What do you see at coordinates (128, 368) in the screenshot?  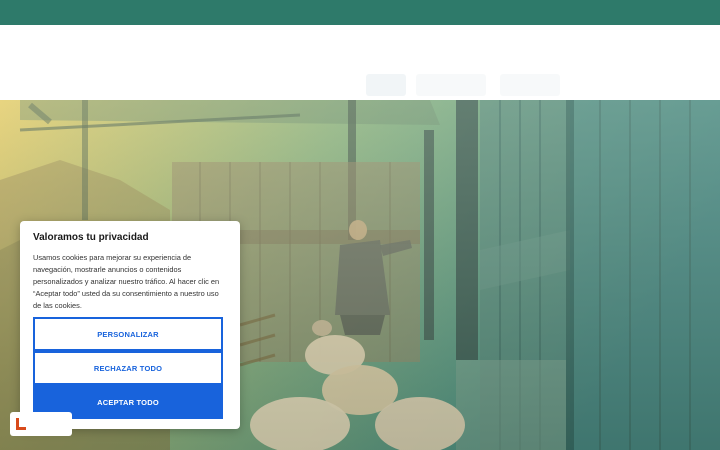 I see `reject-all-button: RECHAZAR TODO` at bounding box center [128, 368].